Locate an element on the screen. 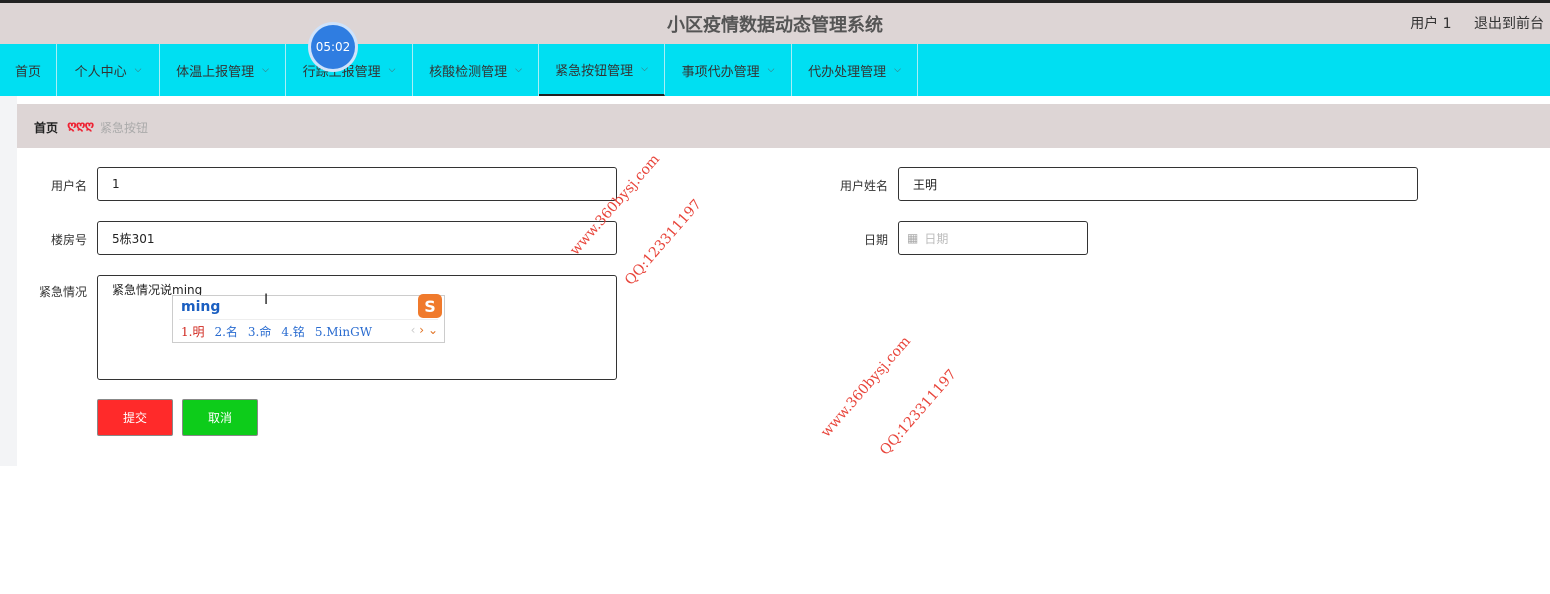 Image resolution: width=1550 pixels, height=594 pixels. ime-candidates: 1.明 2.名 3.命 4.铭 5.MinGW is located at coordinates (281, 331).